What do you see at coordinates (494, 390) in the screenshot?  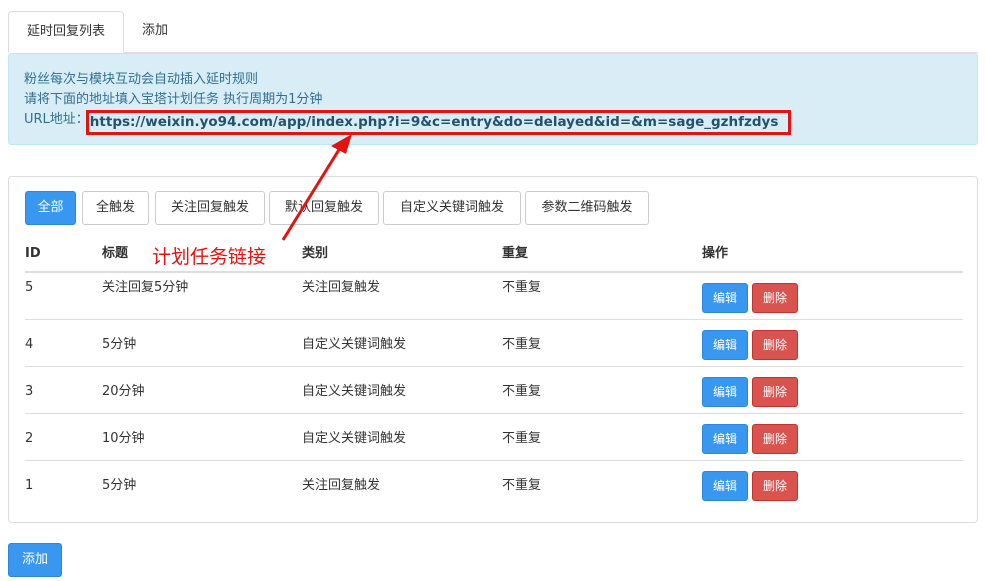 I see `table-row: 3 20分钟 自定义关键词触发 不重复 编辑 删除` at bounding box center [494, 390].